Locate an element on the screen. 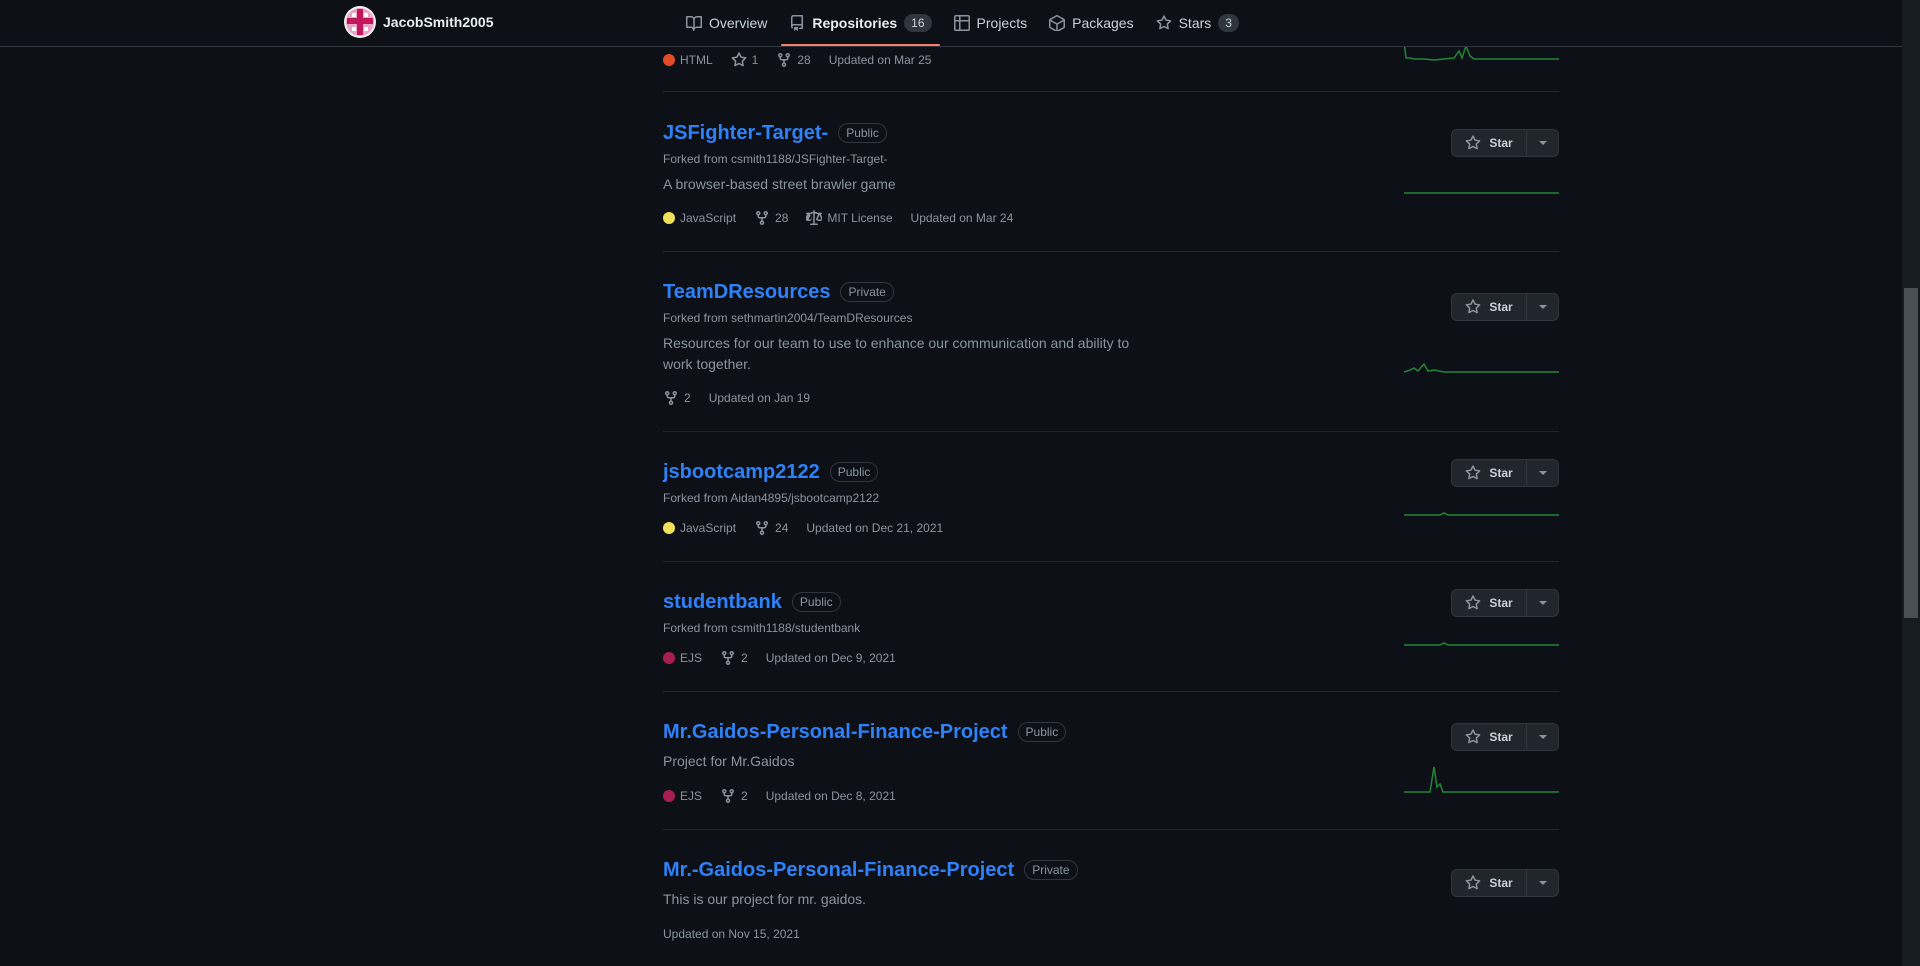 The width and height of the screenshot is (1920, 966). language-label: HTML is located at coordinates (696, 60).